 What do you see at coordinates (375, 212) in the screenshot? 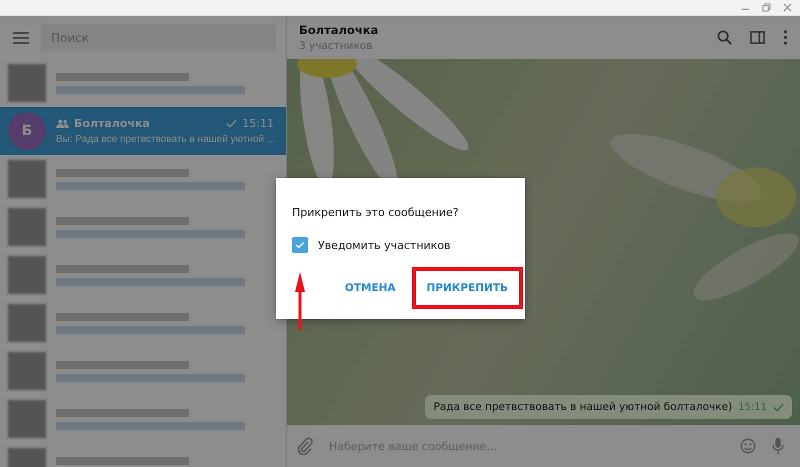
I see `dialog-question: Прикрепить это сообщение?` at bounding box center [375, 212].